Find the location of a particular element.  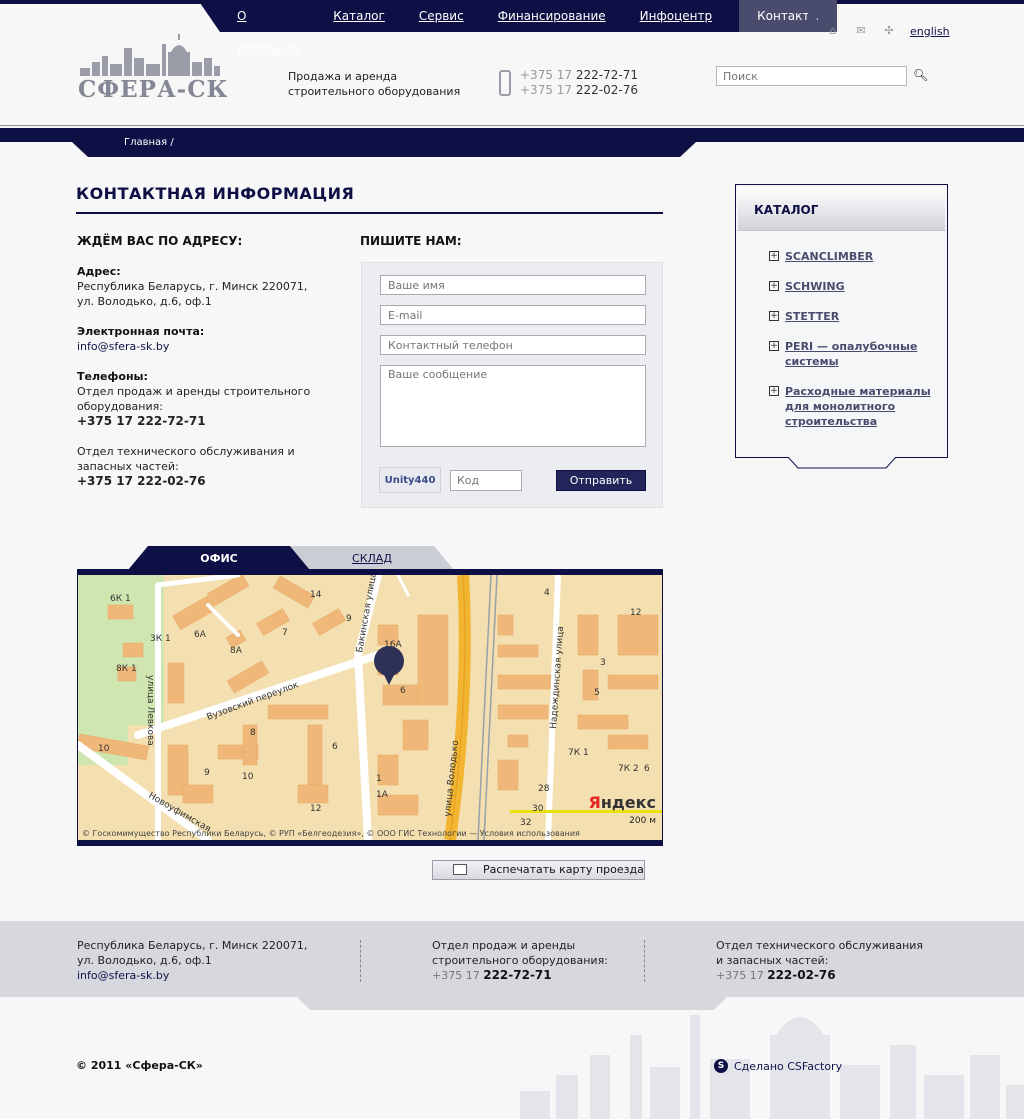

svg-text: 28 is located at coordinates (544, 789).